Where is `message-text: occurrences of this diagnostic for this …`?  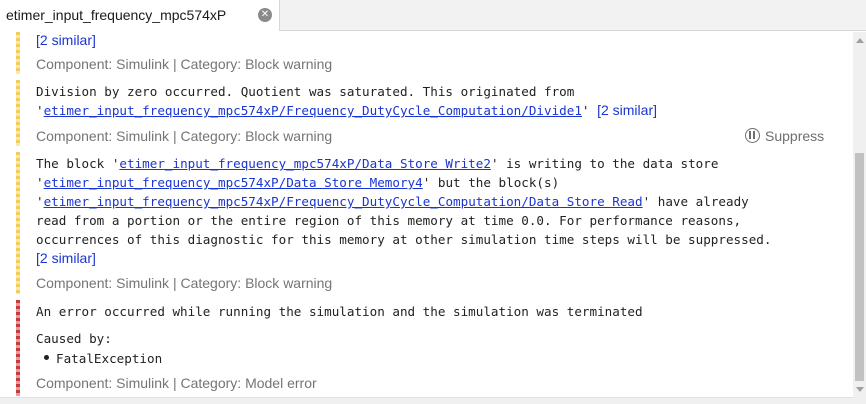 message-text: occurrences of this diagnostic for this … is located at coordinates (404, 239).